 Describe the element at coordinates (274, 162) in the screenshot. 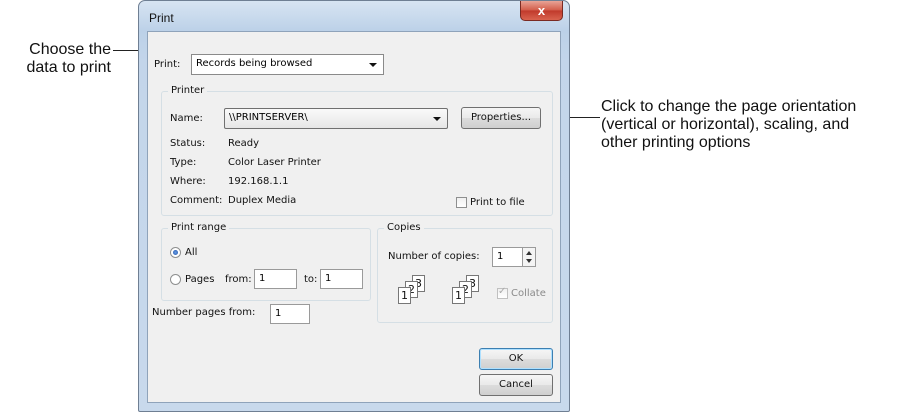

I see `type-value: Color Laser Printer` at that location.